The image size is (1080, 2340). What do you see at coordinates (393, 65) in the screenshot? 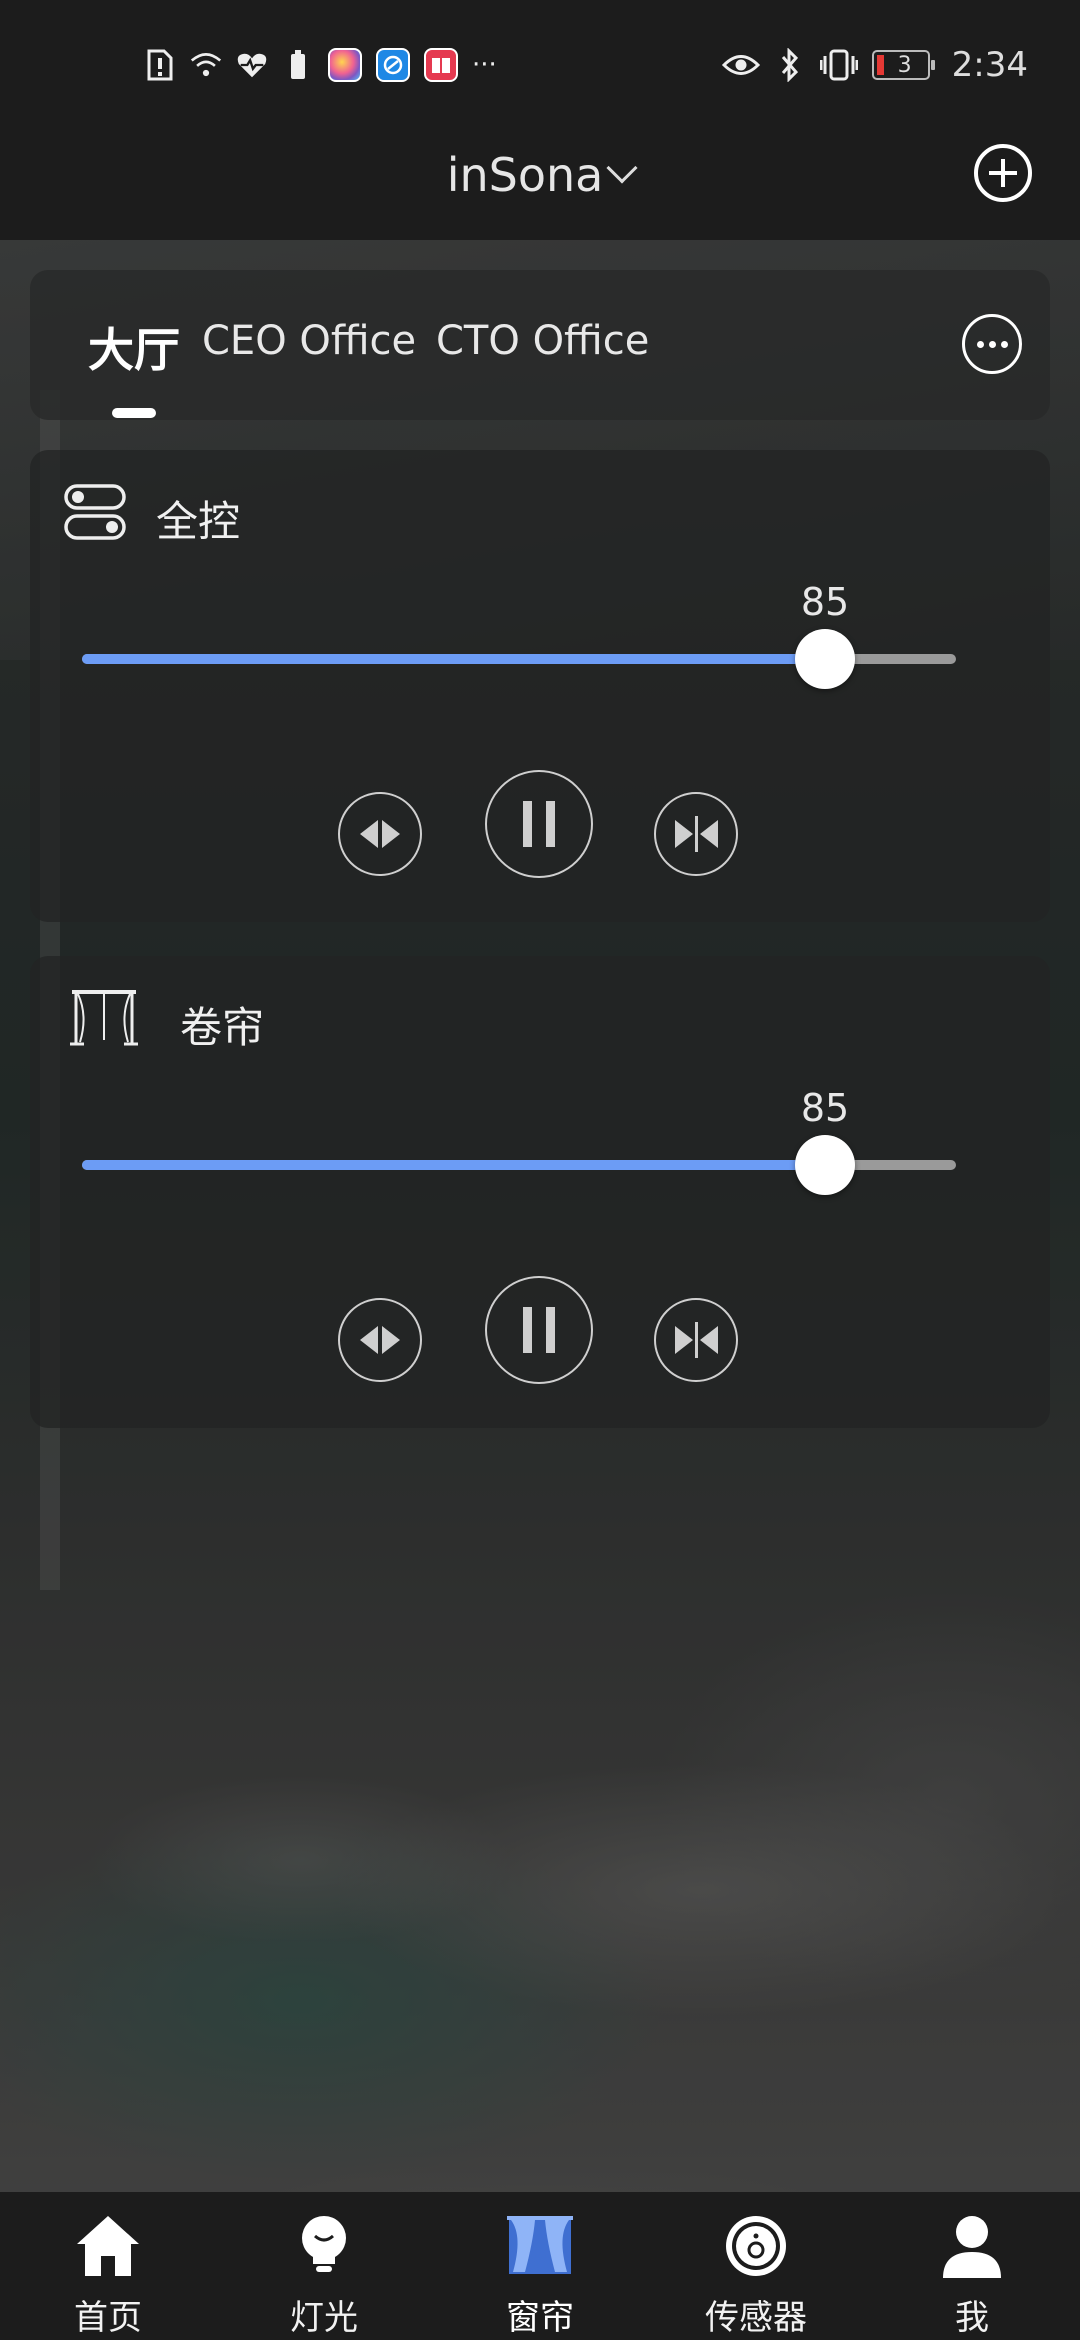
I see `app-browser-icon` at bounding box center [393, 65].